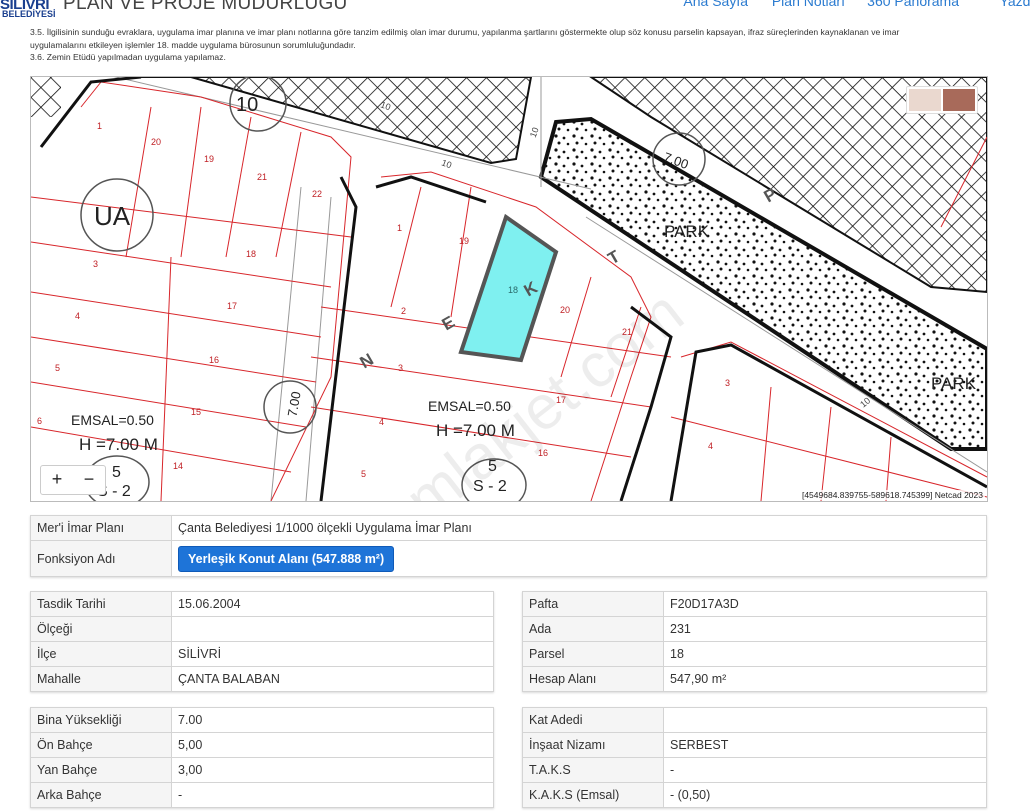  Describe the element at coordinates (332, 770) in the screenshot. I see `field-value: 3,00` at that location.